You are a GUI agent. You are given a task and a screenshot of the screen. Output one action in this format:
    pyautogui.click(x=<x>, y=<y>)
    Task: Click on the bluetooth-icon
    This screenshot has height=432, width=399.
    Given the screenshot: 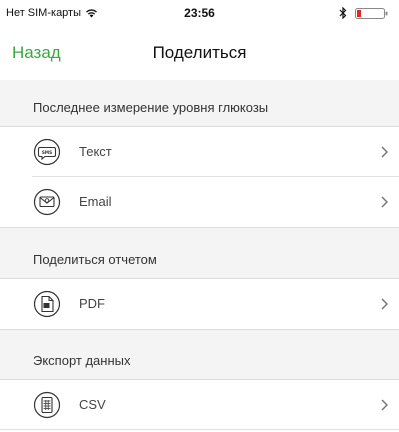 What is the action you would take?
    pyautogui.click(x=343, y=13)
    